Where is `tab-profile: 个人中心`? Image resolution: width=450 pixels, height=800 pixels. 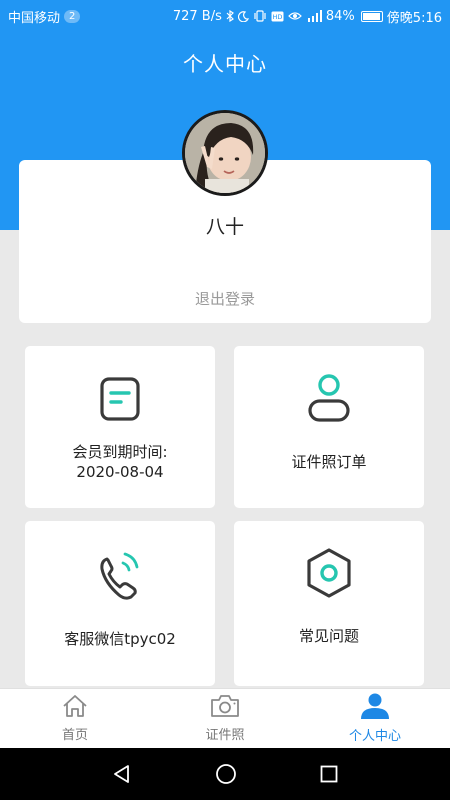 tab-profile: 个人中心 is located at coordinates (375, 718).